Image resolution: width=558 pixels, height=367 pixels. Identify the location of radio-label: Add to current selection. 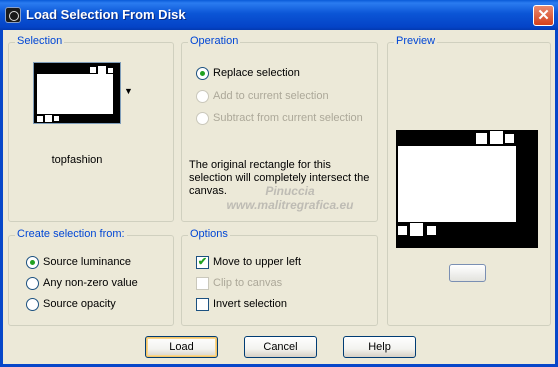
(271, 96).